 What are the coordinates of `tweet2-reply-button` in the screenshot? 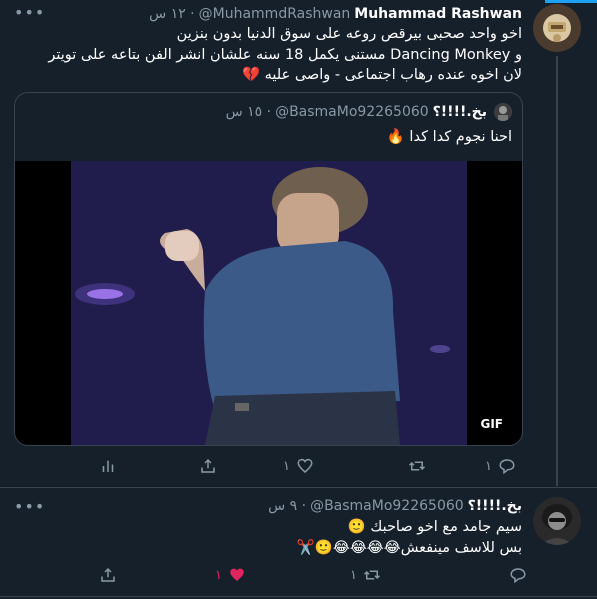 It's located at (515, 575).